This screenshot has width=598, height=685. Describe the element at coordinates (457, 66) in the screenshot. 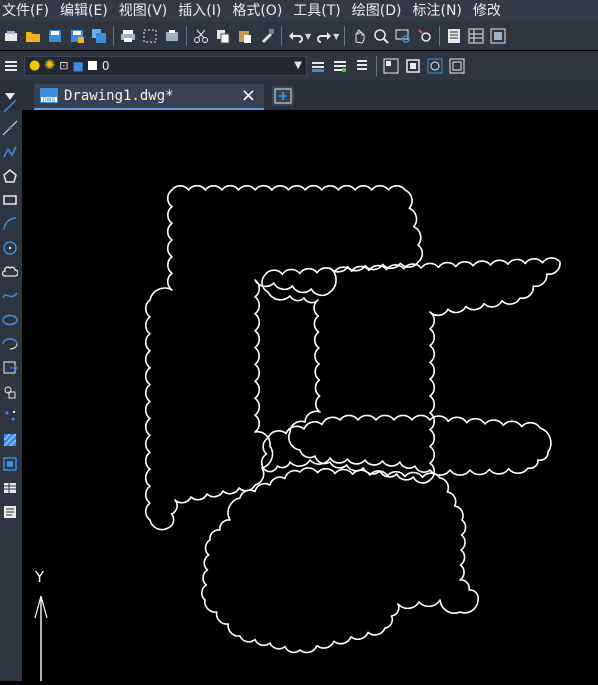

I see `viewport-object-icon` at that location.